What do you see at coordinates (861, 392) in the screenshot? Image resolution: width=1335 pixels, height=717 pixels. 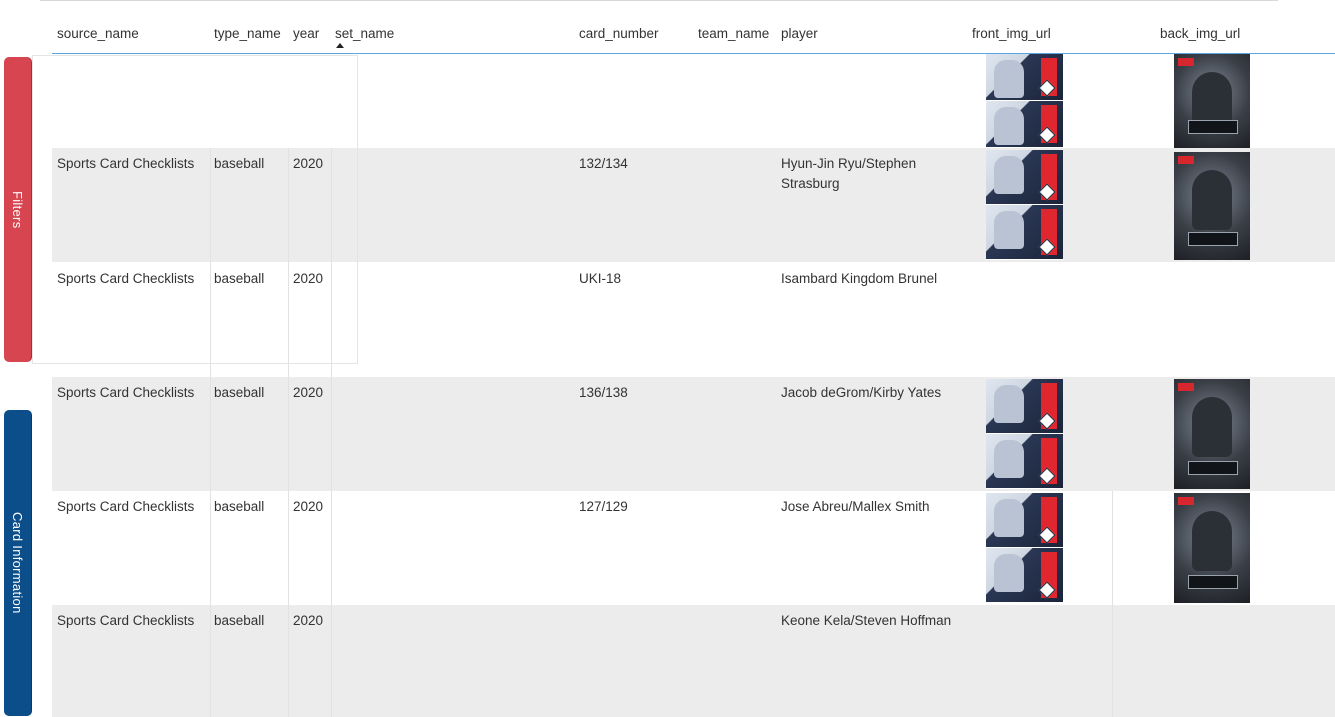 I see `cell-player: Jacob deGrom/Kirby Yates` at bounding box center [861, 392].